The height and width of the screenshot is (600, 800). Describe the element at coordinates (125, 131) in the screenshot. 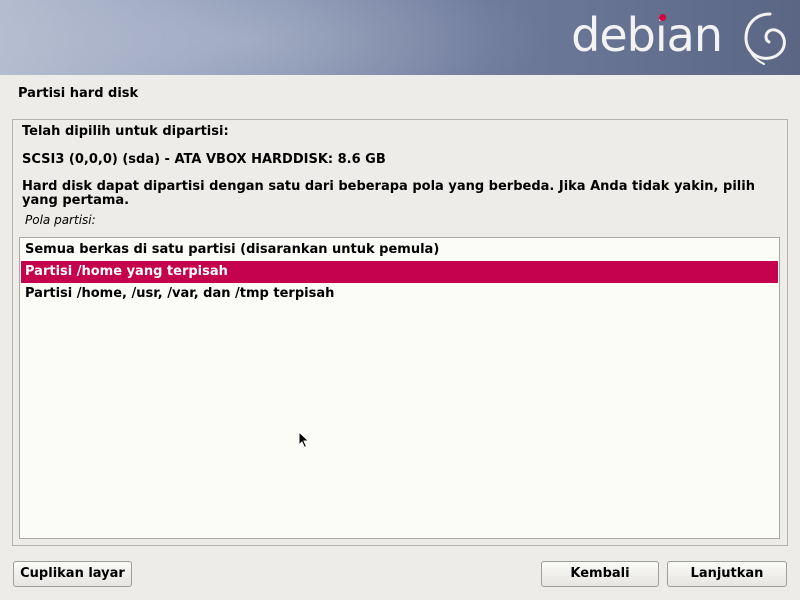

I see `selected-disk-label: Telah dipilih untuk dipartisi:` at that location.